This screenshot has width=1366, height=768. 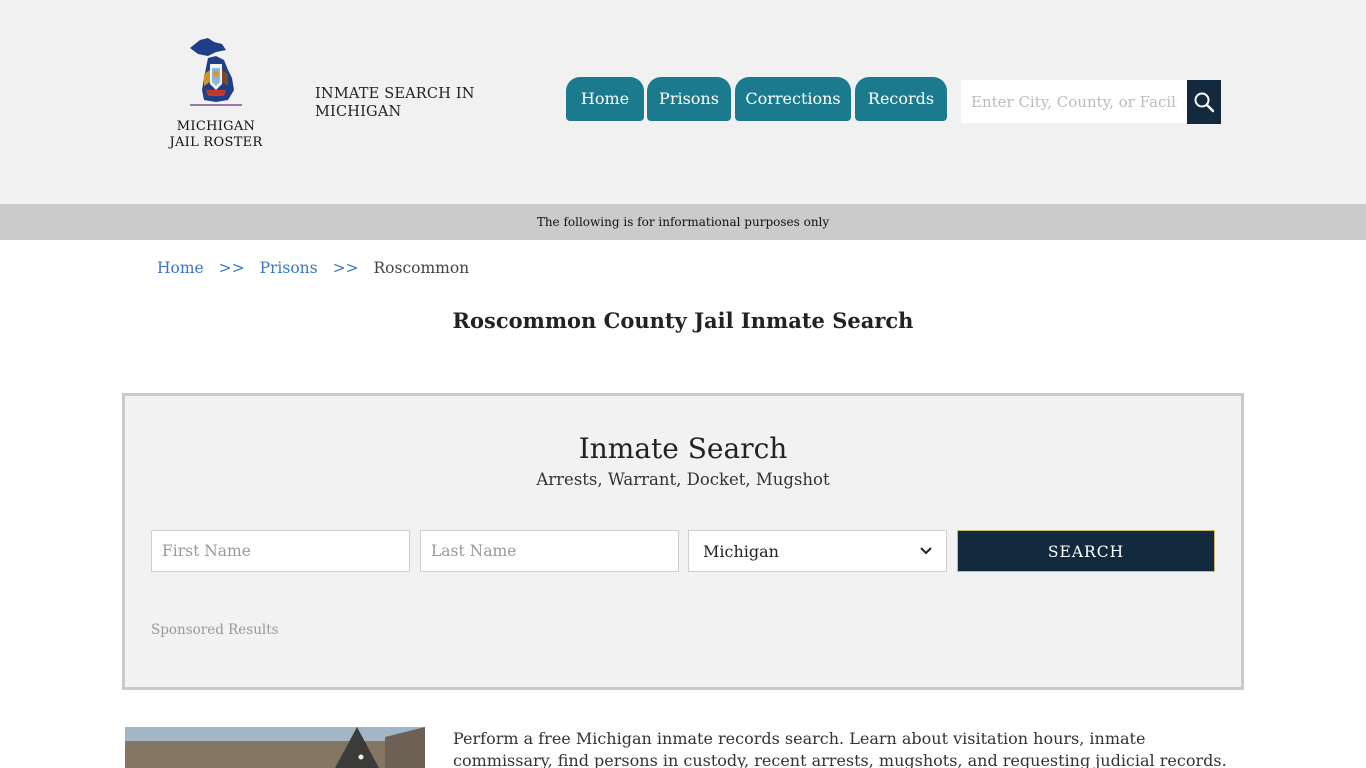 I want to click on building-photo-icon, so click(x=275, y=747).